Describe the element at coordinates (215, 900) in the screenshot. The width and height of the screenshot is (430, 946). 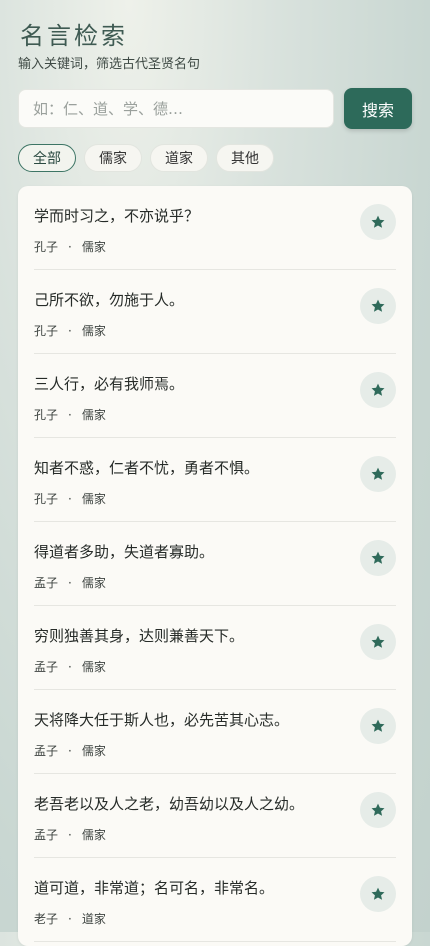
I see `quote-item: 道可道，非常道；名可名，非常名。 老子 · 道家` at that location.